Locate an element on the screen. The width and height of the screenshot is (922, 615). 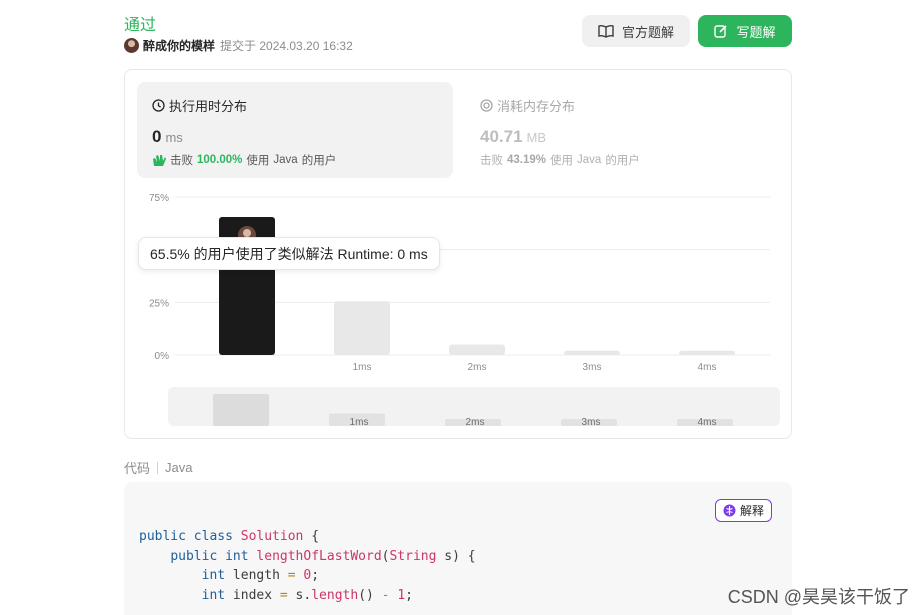
user-name: 醉成你的模样 is located at coordinates (179, 45).